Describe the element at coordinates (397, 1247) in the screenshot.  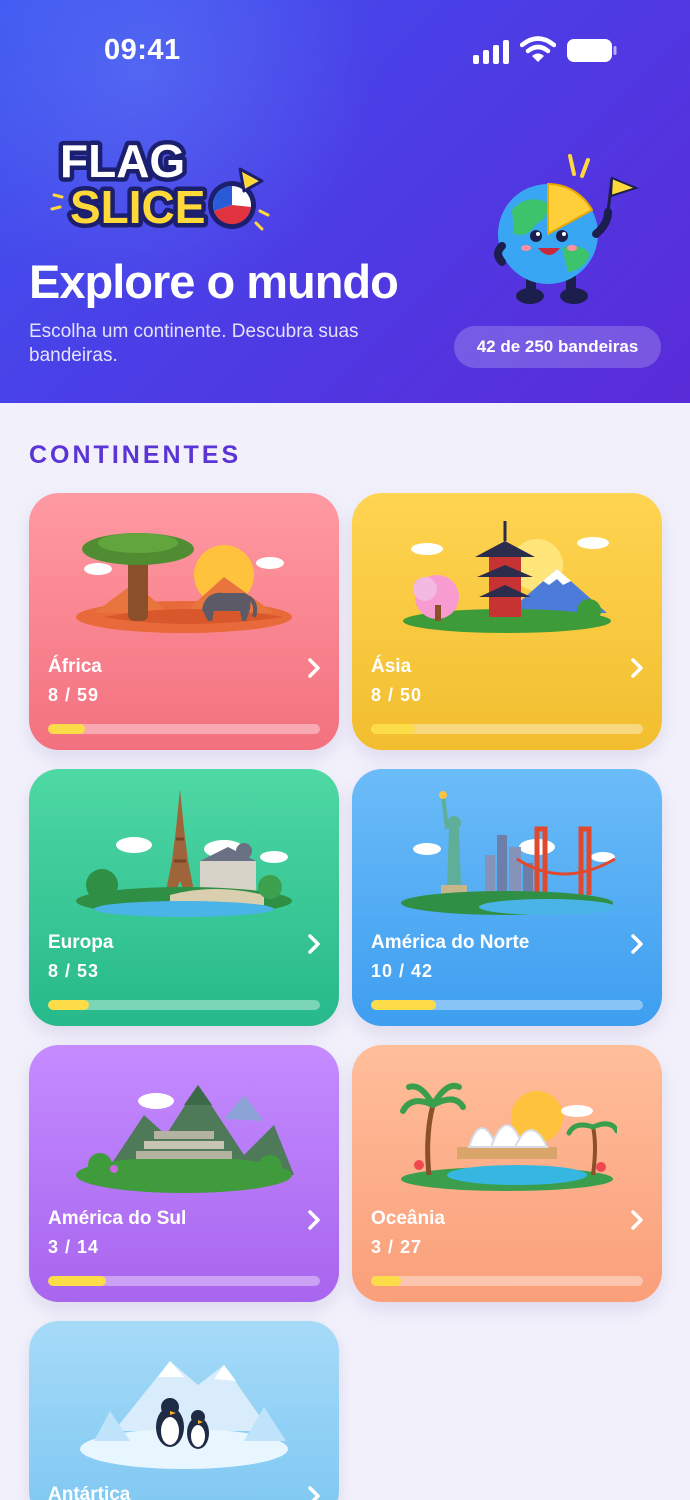
I see `continent-count: 3 / 27` at that location.